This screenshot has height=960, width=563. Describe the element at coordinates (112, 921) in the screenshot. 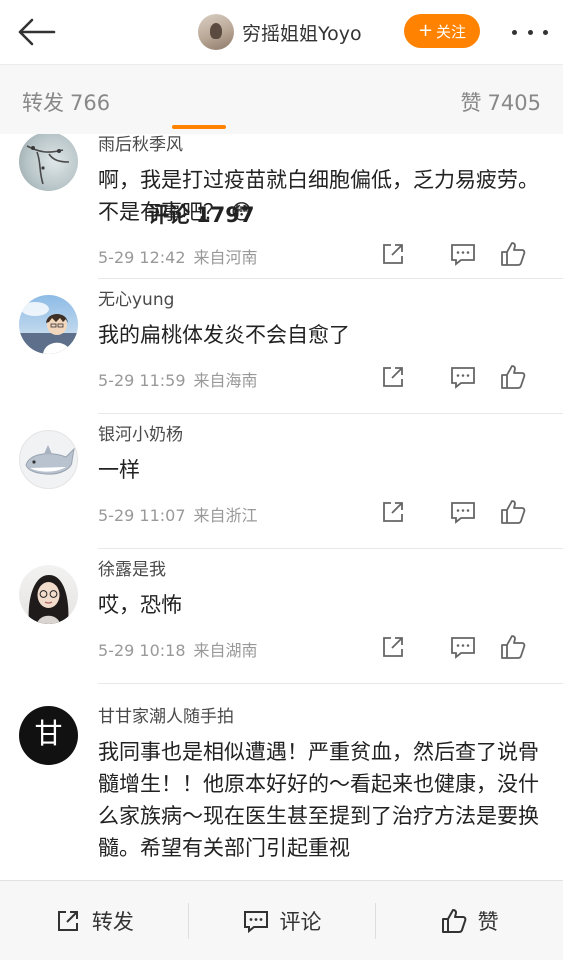

I see `repost-label: 转发` at that location.